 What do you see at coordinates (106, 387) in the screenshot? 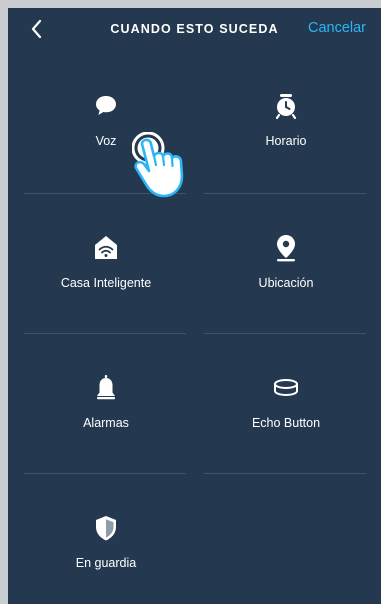
I see `bell-icon` at bounding box center [106, 387].